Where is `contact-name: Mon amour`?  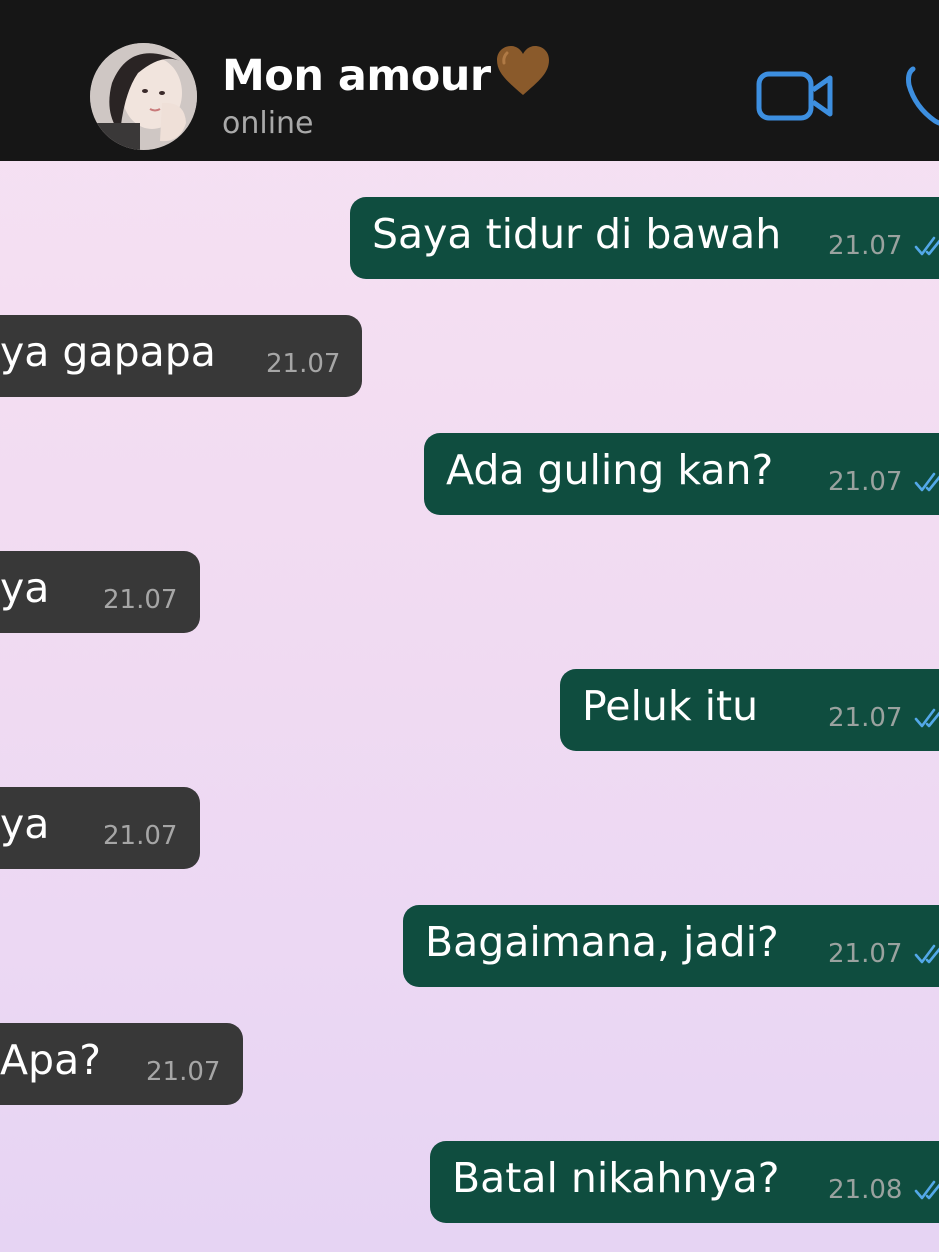
contact-name: Mon amour is located at coordinates (386, 76).